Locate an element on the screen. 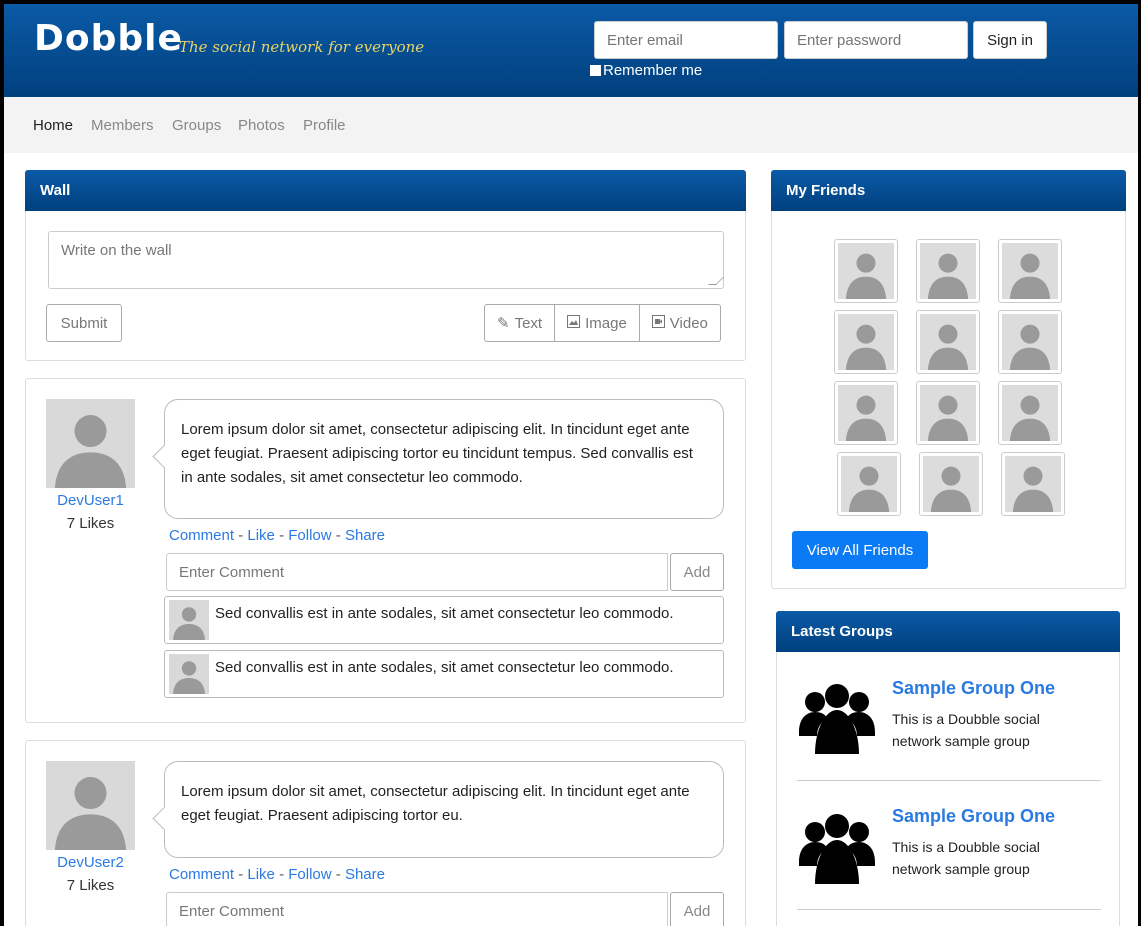  image-post-button: Image is located at coordinates (597, 323).